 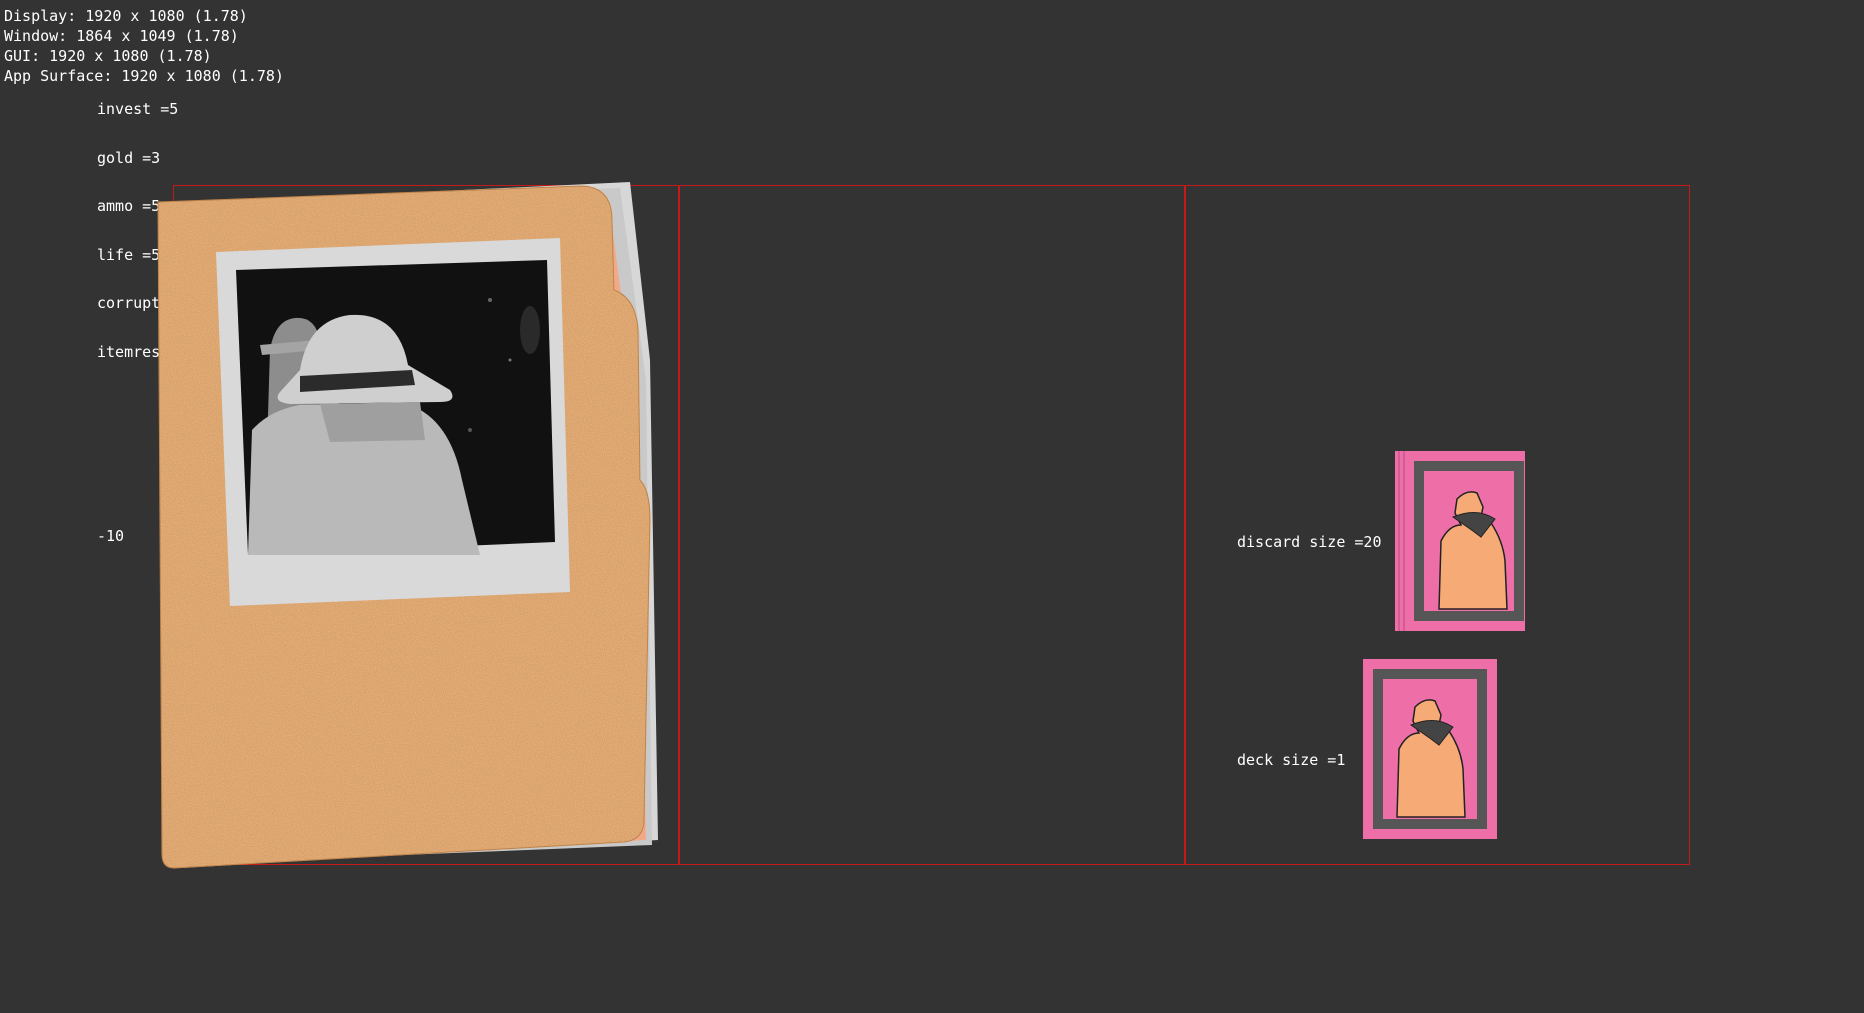 What do you see at coordinates (393, 422) in the screenshot?
I see `polaroid-photo` at bounding box center [393, 422].